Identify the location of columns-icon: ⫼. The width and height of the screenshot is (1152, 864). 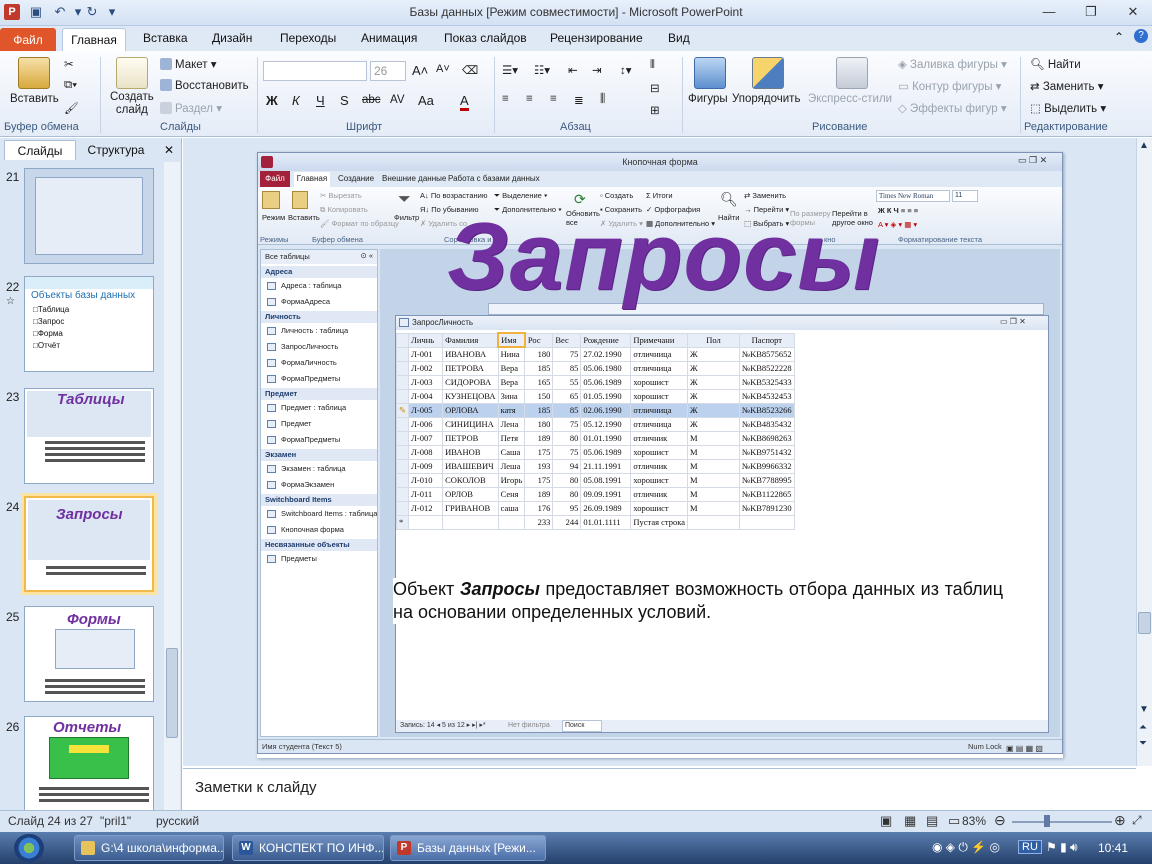
(602, 99).